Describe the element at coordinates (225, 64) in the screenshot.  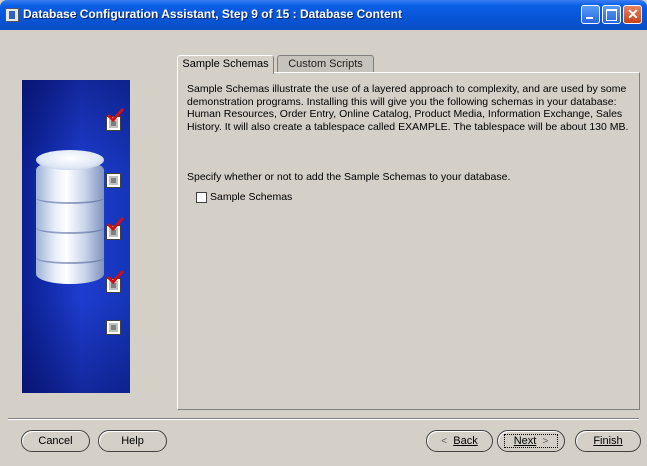
I see `tab-sample-schemas: Sample Schemas` at that location.